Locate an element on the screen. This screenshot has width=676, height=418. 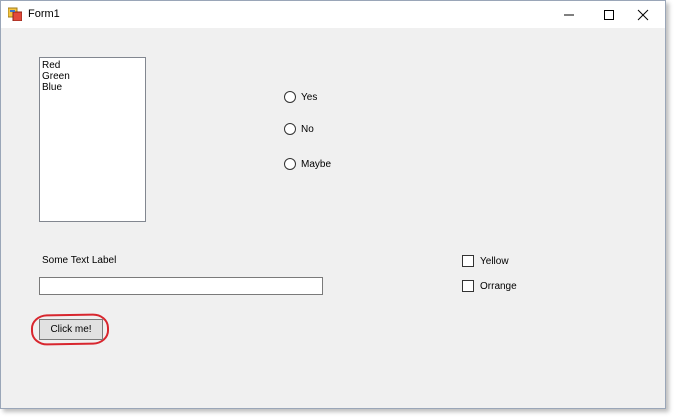
list-item: Green is located at coordinates (92, 76).